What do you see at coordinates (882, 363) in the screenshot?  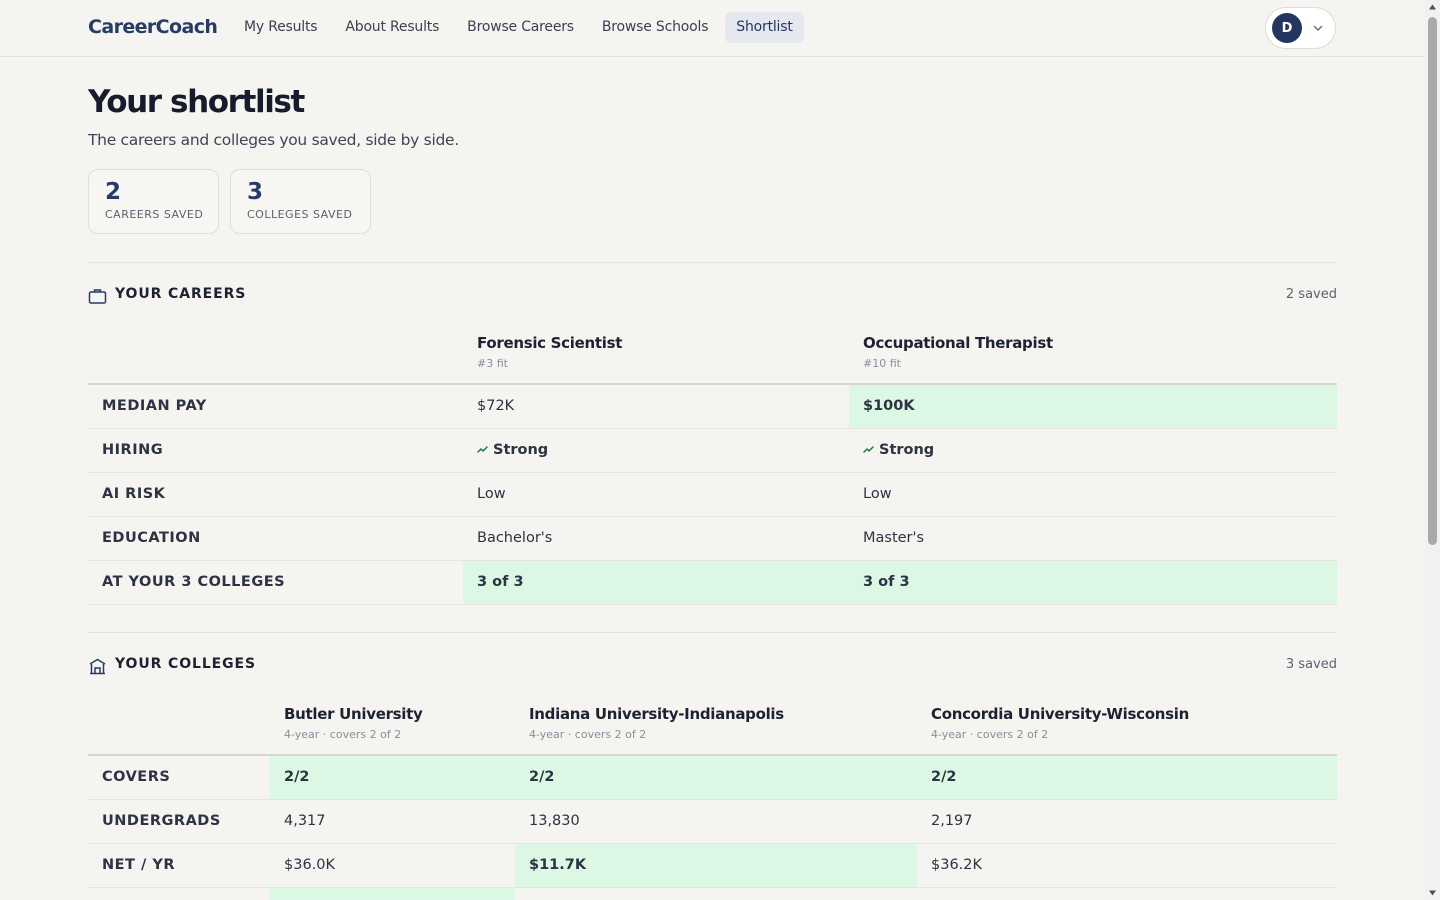 I see `career-fit-rank: #10 fit` at bounding box center [882, 363].